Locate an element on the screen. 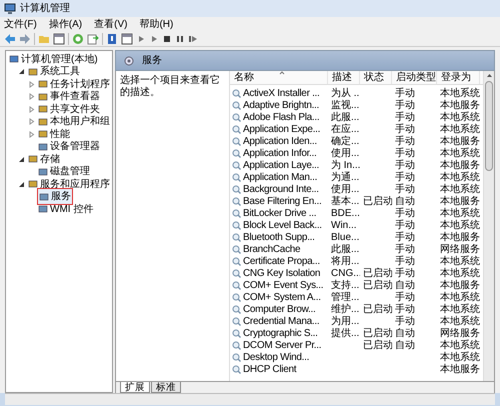 Image resolution: width=500 pixels, height=406 pixels. tree-item: 系统工具 is located at coordinates (54, 72).